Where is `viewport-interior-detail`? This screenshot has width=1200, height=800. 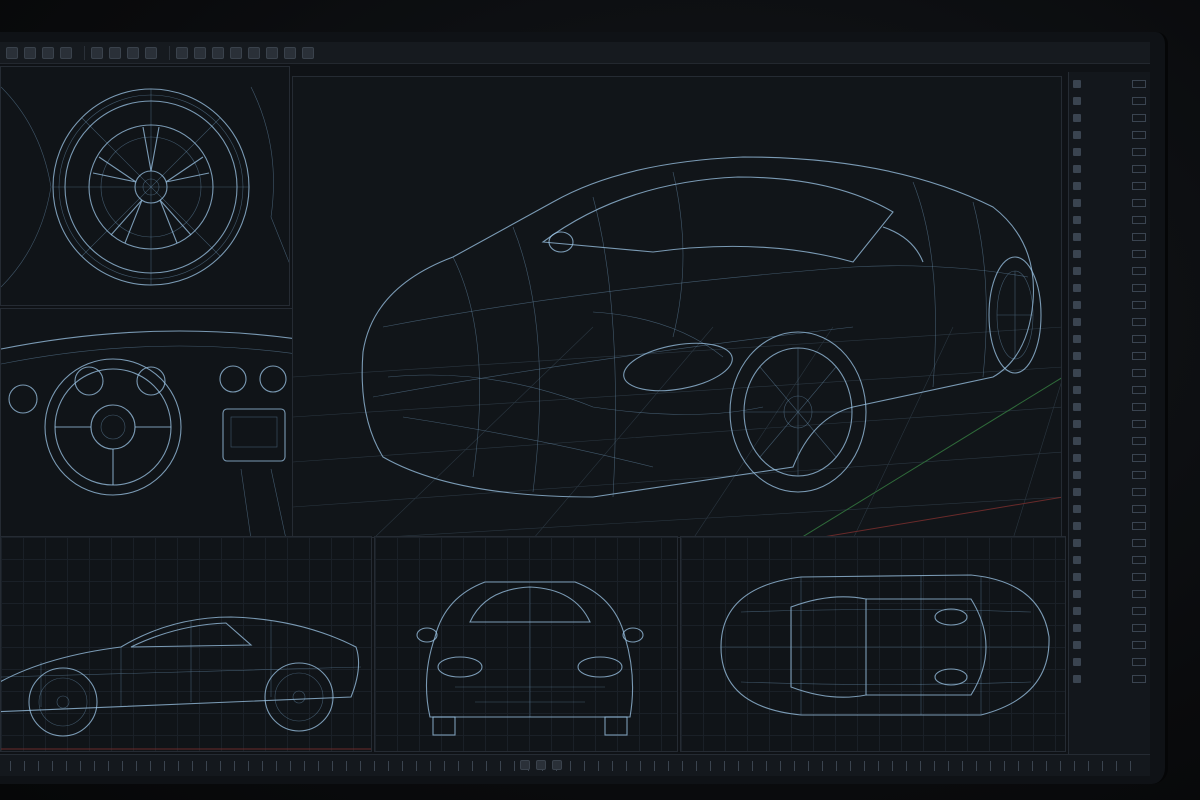 viewport-interior-detail is located at coordinates (148, 423).